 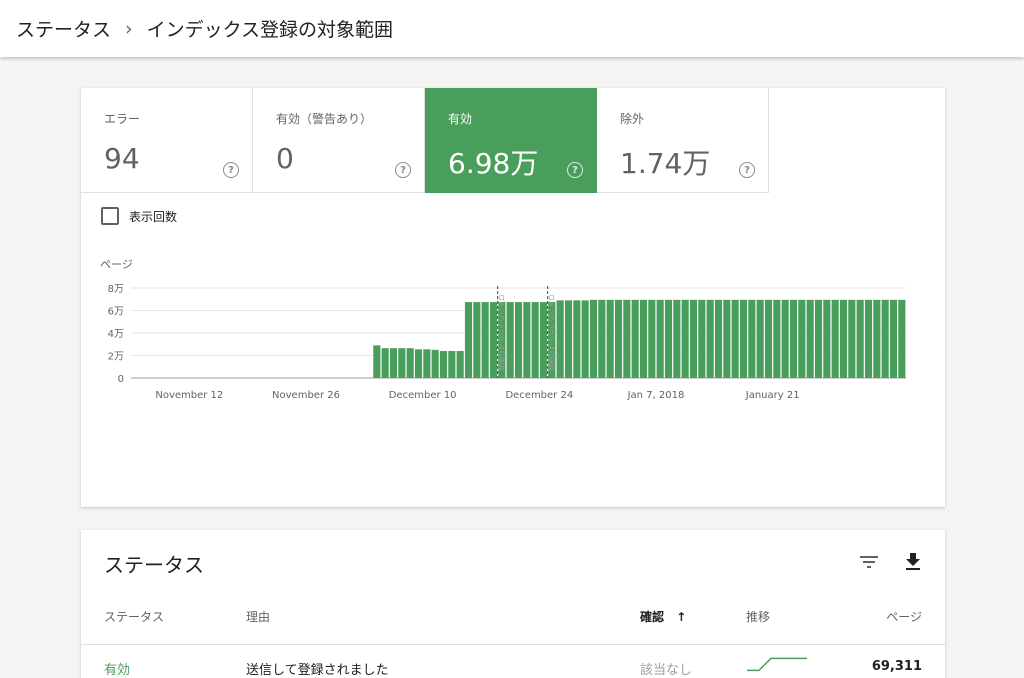 I want to click on row-trend-sparkline, so click(x=777, y=664).